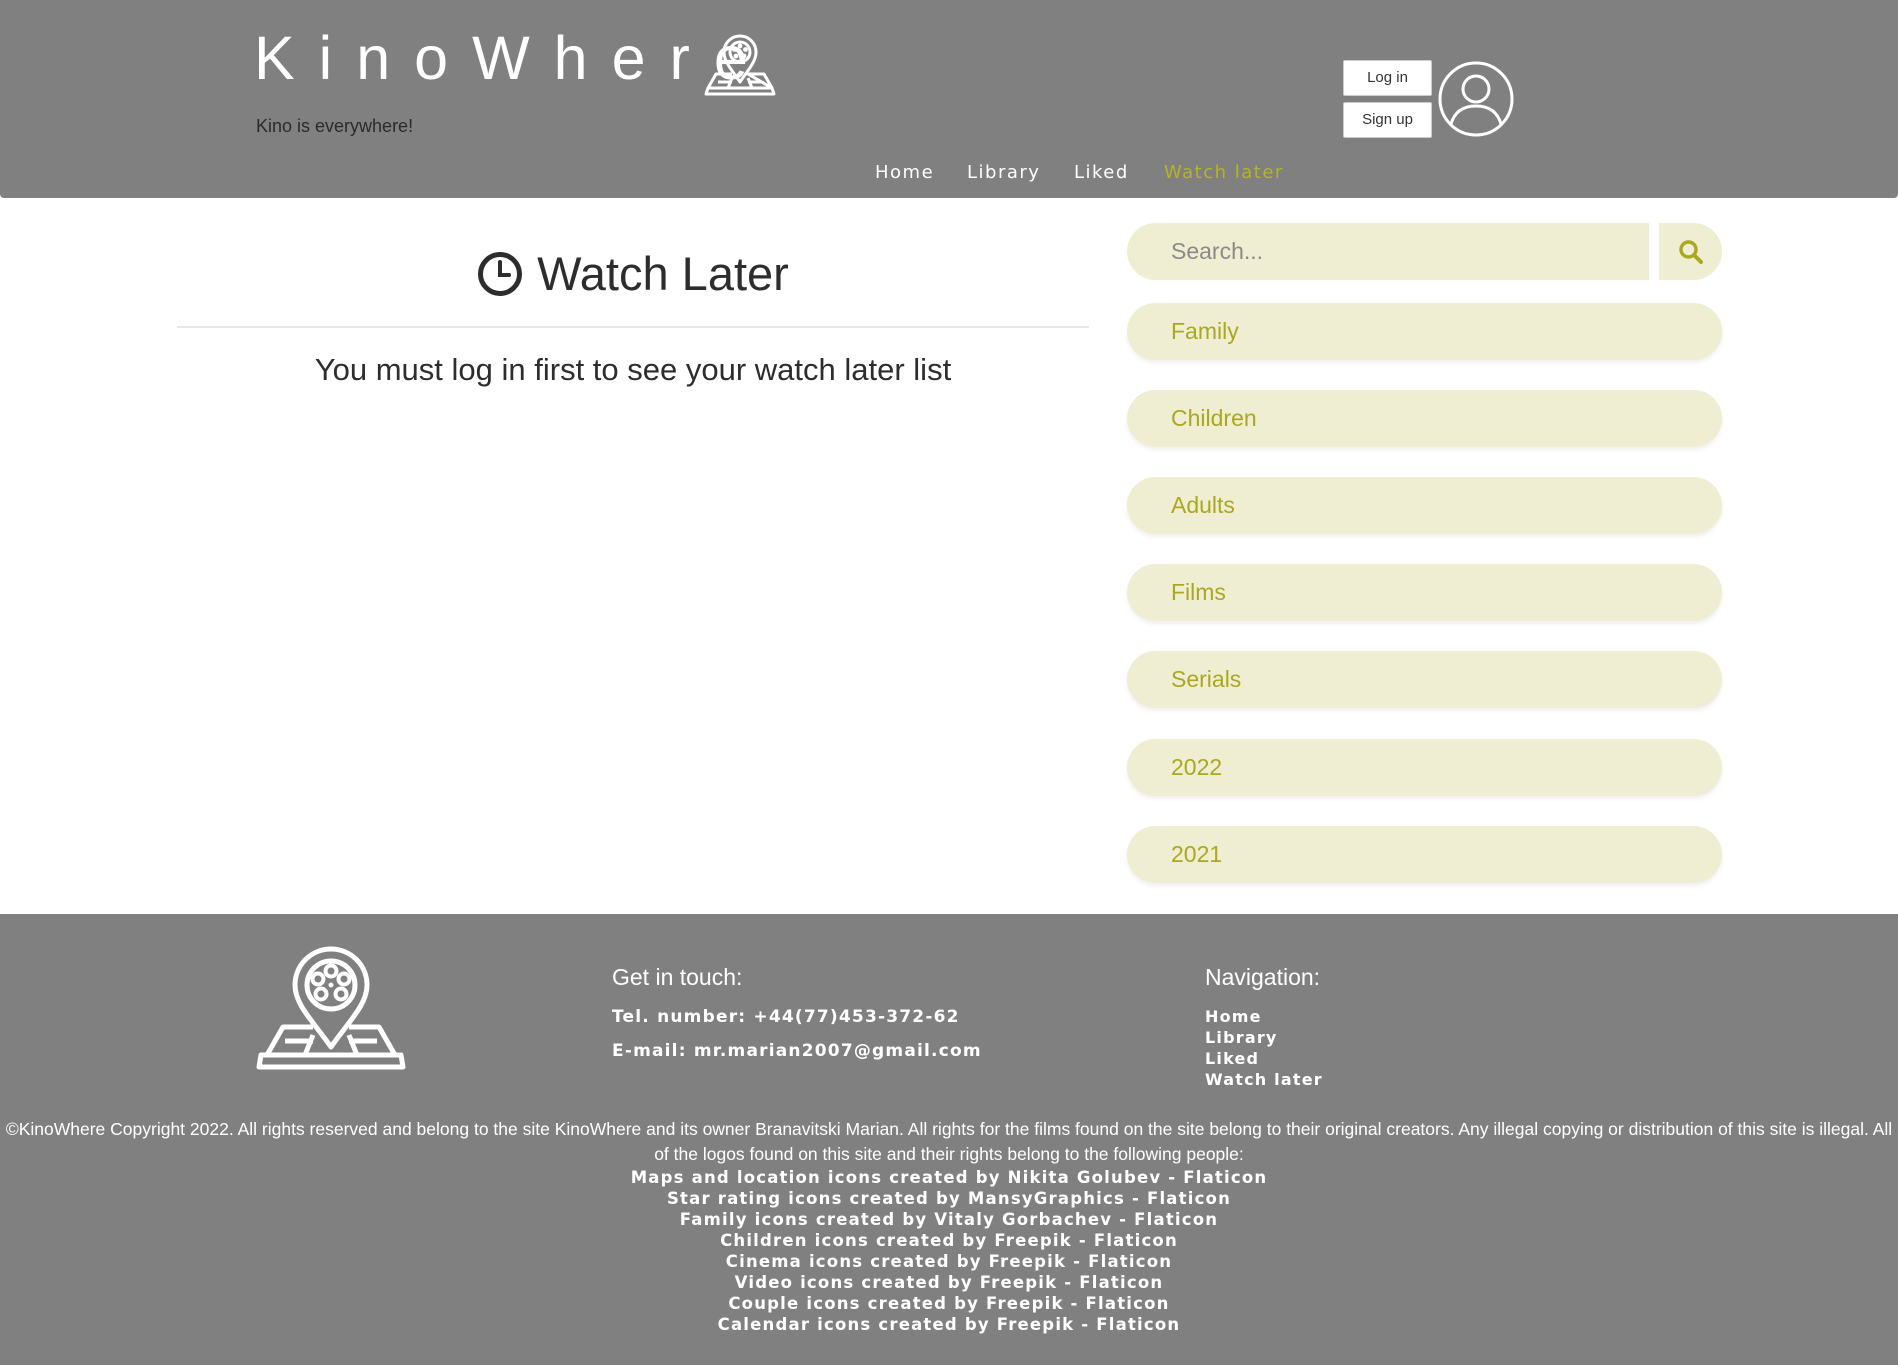 This screenshot has width=1898, height=1365. I want to click on category-films: Films, so click(1424, 592).